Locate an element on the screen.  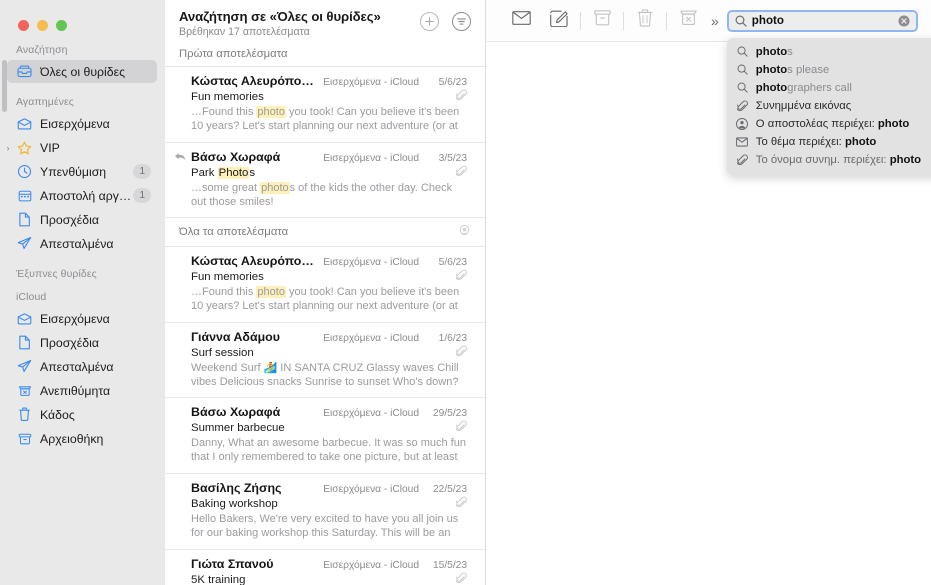
sidebar-item-icloud-archive: Αρχειοθήκη is located at coordinates (82, 438).